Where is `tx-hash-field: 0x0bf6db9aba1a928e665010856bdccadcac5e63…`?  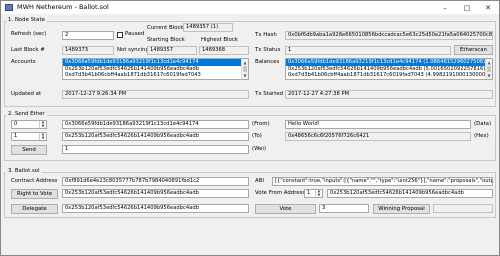
tx-hash-field: 0x0bf6db9aba1a928e665010856bdccadcac5e63… is located at coordinates (389, 35).